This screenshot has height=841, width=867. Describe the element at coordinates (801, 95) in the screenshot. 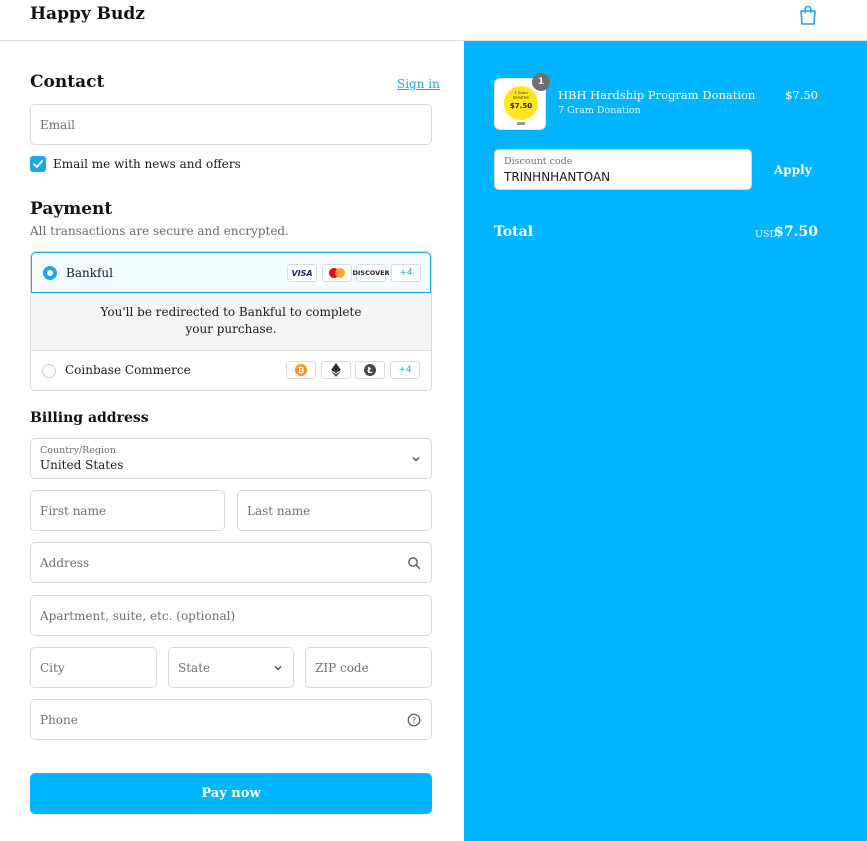

I see `product-price: $7.50` at that location.